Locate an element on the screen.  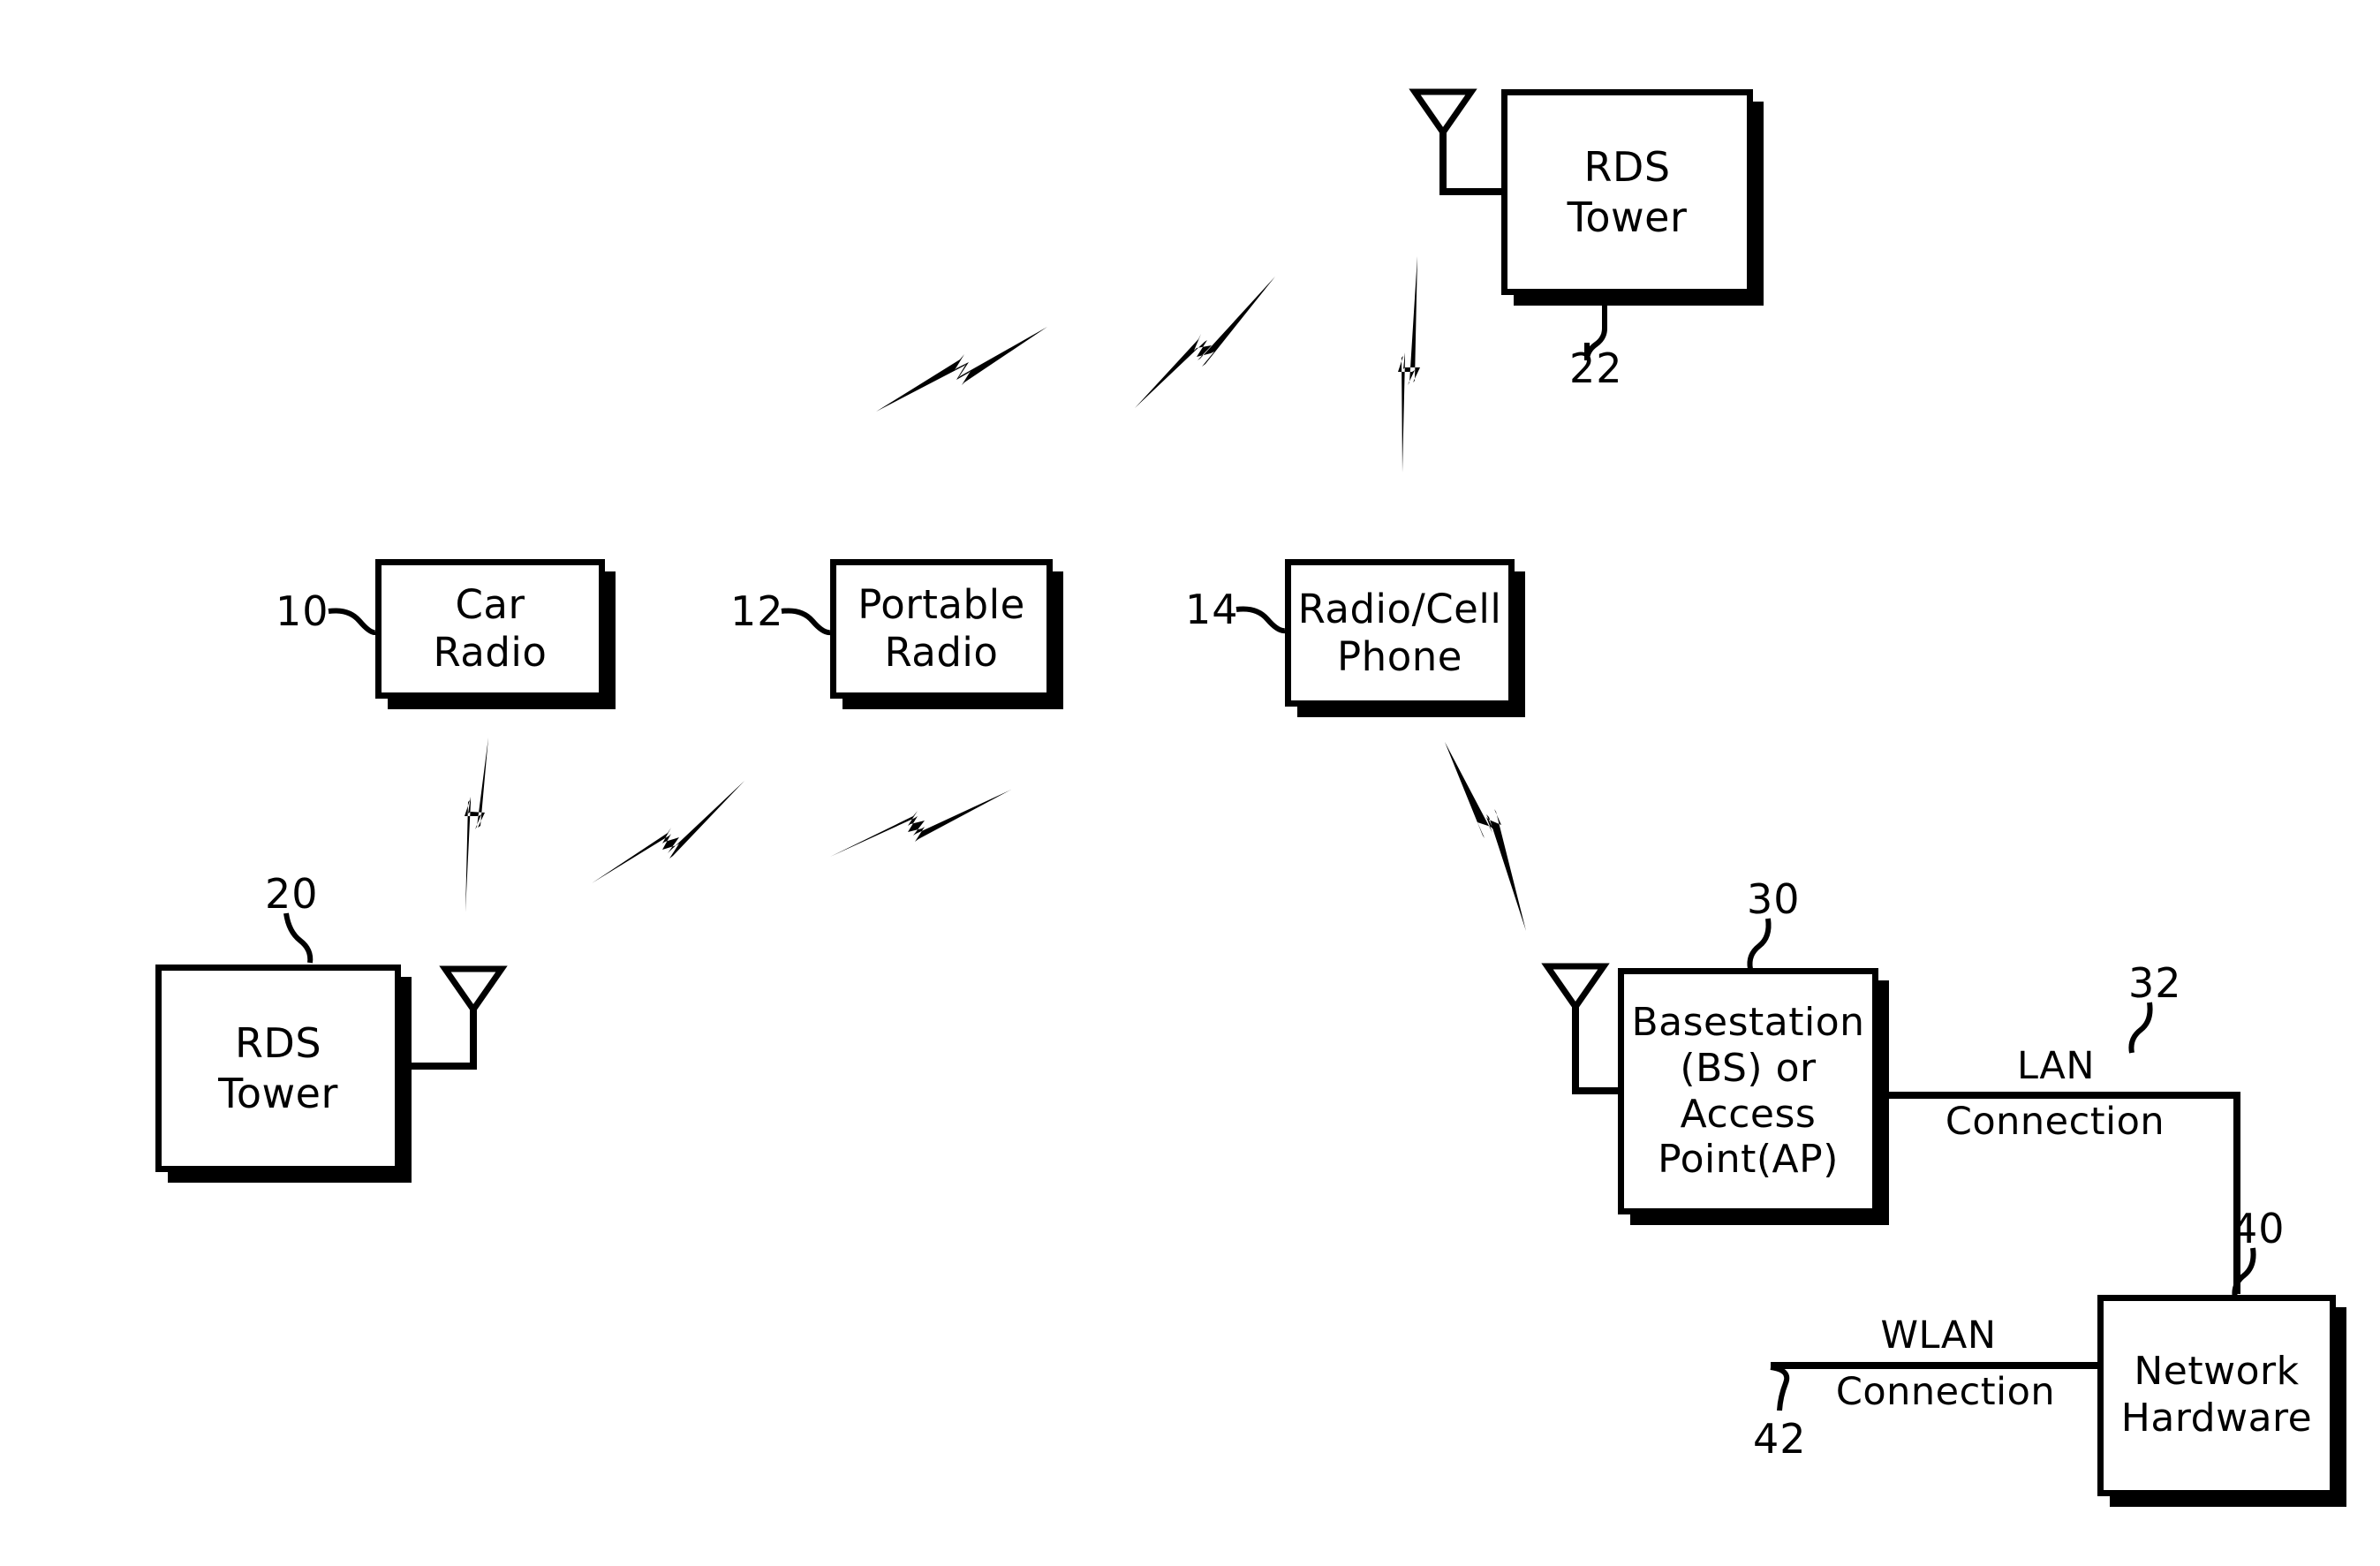
node-label-line: Radio/Cell is located at coordinates (1399, 608).